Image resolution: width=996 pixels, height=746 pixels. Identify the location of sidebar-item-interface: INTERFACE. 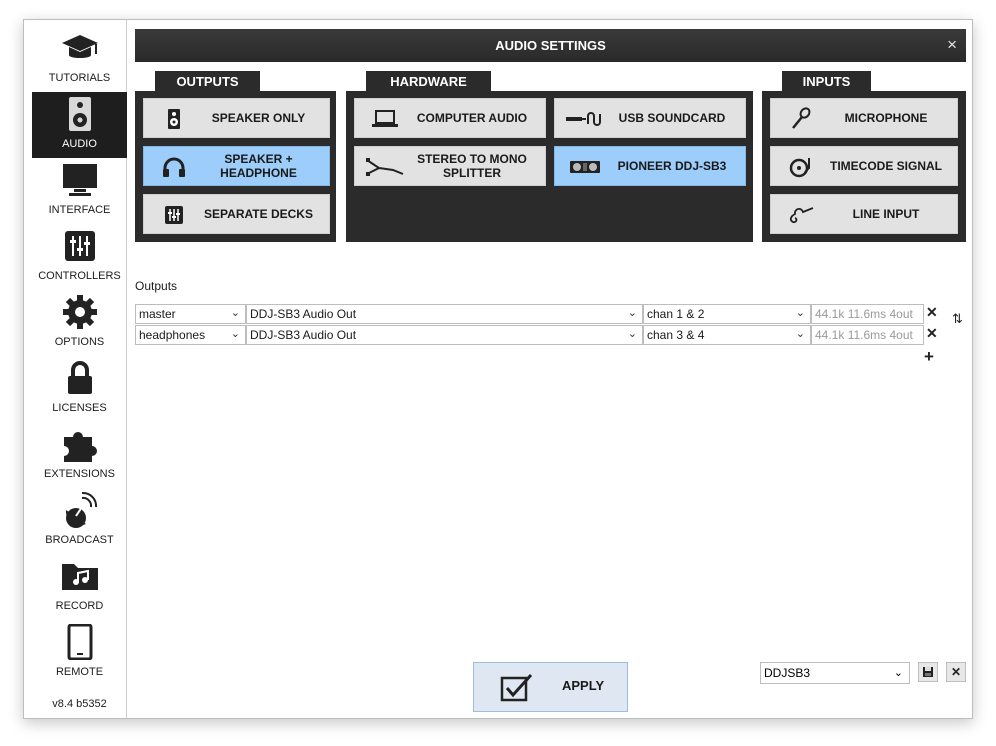
(79, 191).